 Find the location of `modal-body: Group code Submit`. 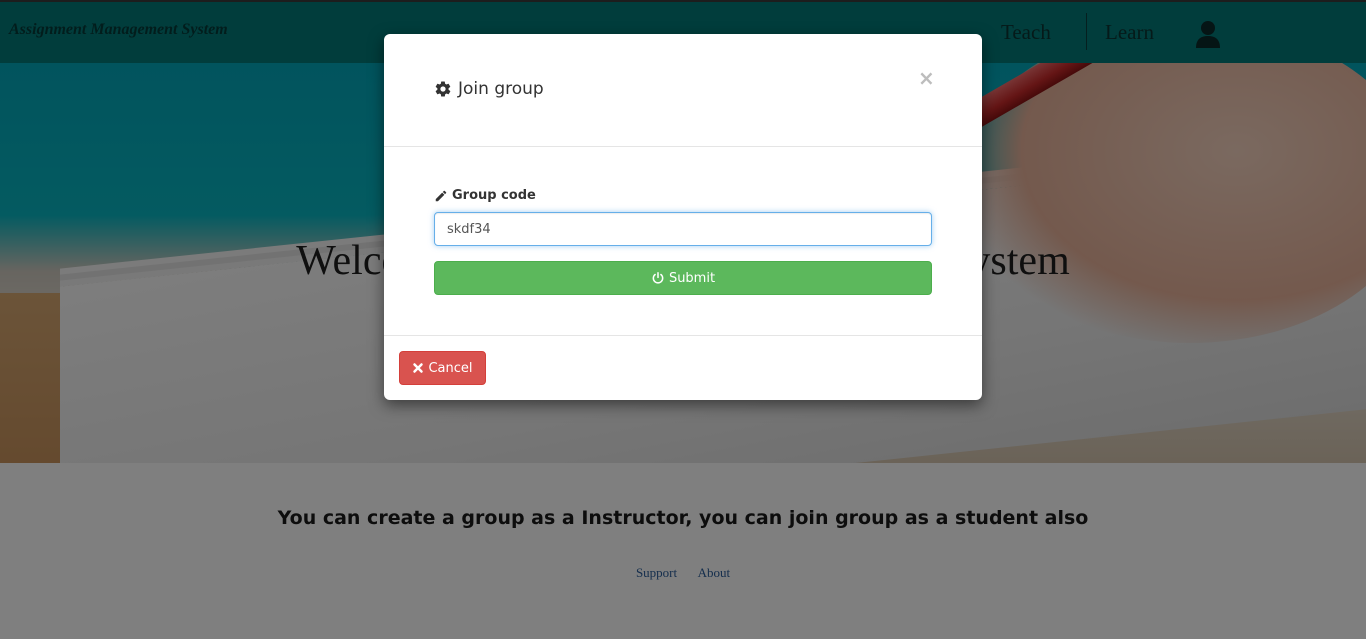

modal-body: Group code Submit is located at coordinates (683, 241).